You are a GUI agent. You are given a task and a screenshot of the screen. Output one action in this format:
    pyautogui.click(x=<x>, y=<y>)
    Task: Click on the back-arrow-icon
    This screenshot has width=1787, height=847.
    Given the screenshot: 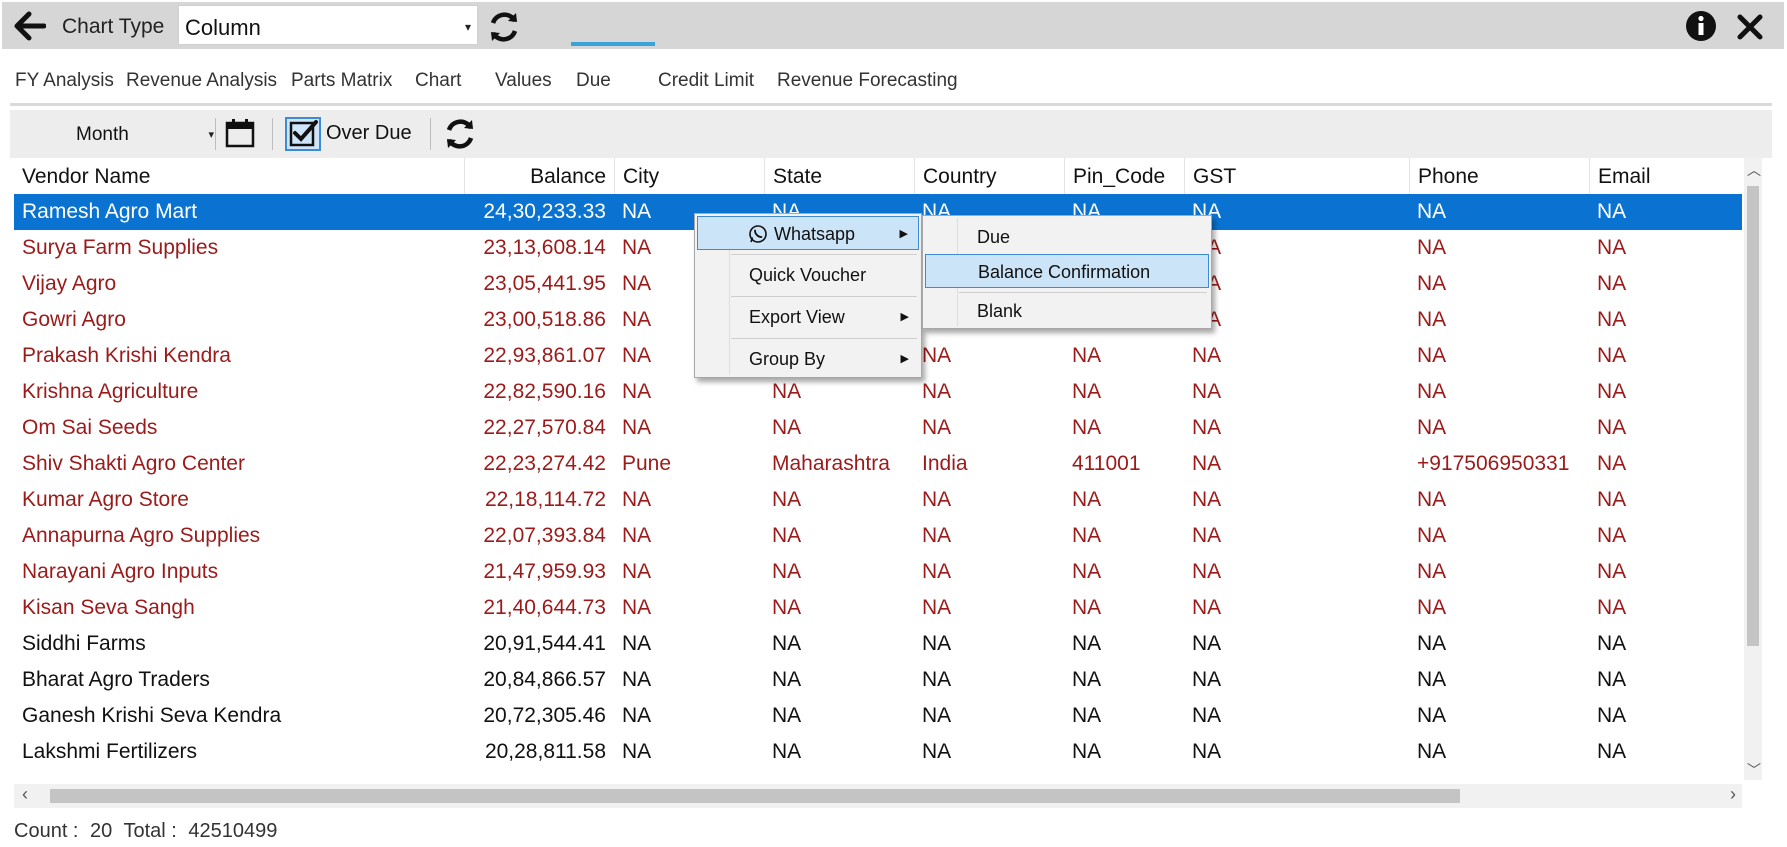 What is the action you would take?
    pyautogui.click(x=30, y=26)
    